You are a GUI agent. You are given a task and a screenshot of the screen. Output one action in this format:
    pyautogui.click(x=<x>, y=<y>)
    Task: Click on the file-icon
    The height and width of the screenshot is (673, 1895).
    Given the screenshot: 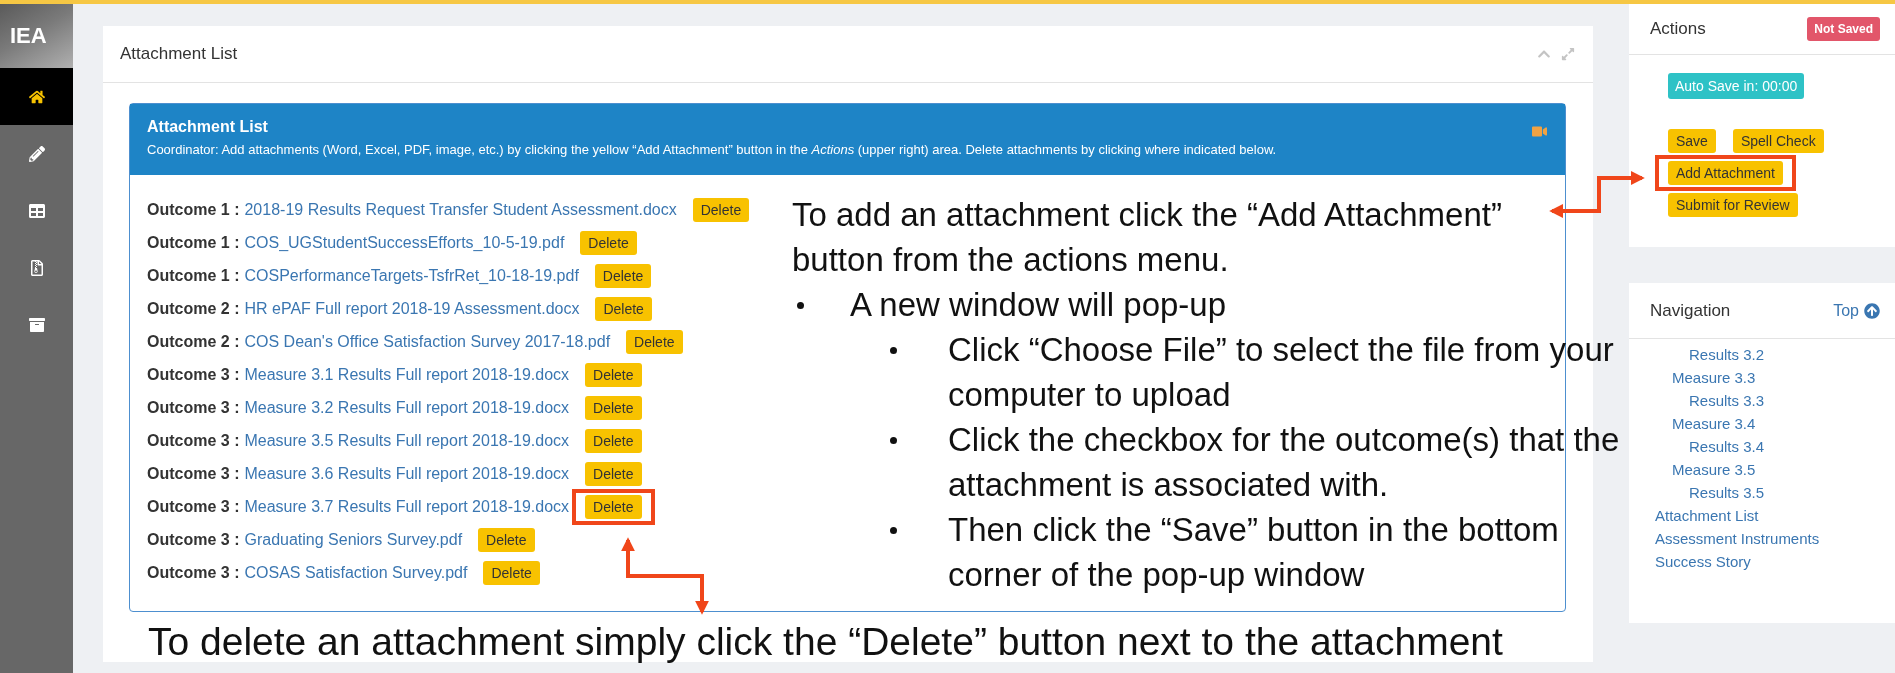 What is the action you would take?
    pyautogui.click(x=36, y=267)
    